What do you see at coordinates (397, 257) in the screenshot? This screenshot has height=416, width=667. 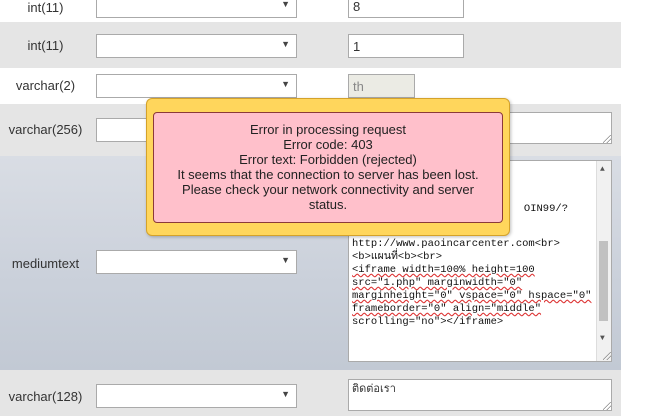 I see `text-line: <b>แผนที่<b><br>` at bounding box center [397, 257].